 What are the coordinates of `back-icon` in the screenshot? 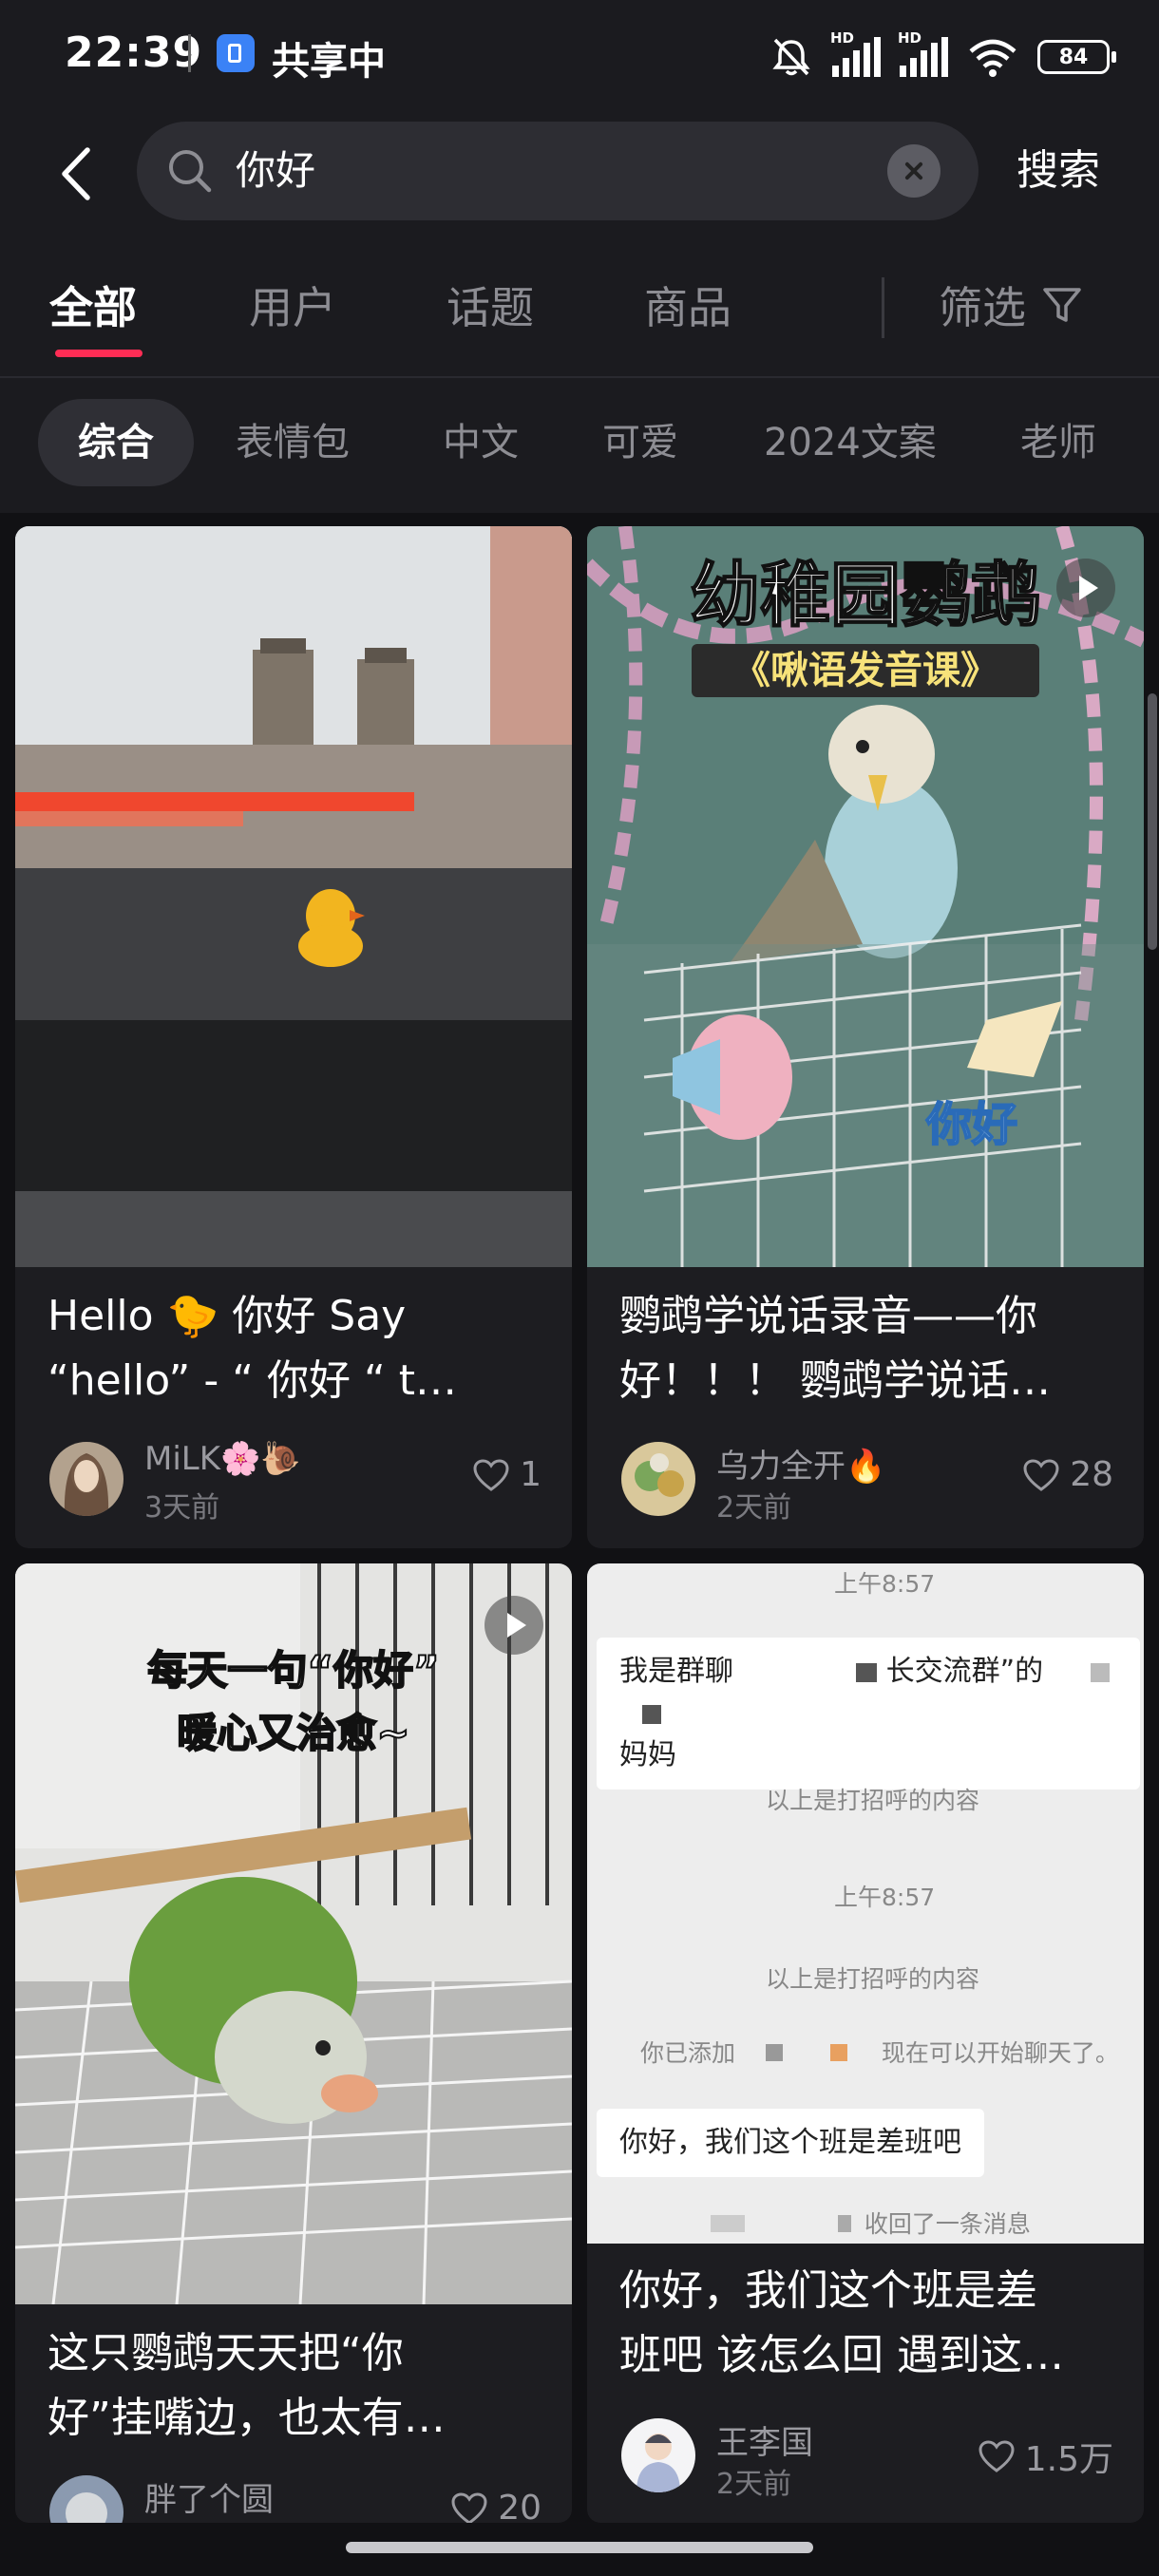 It's located at (79, 174).